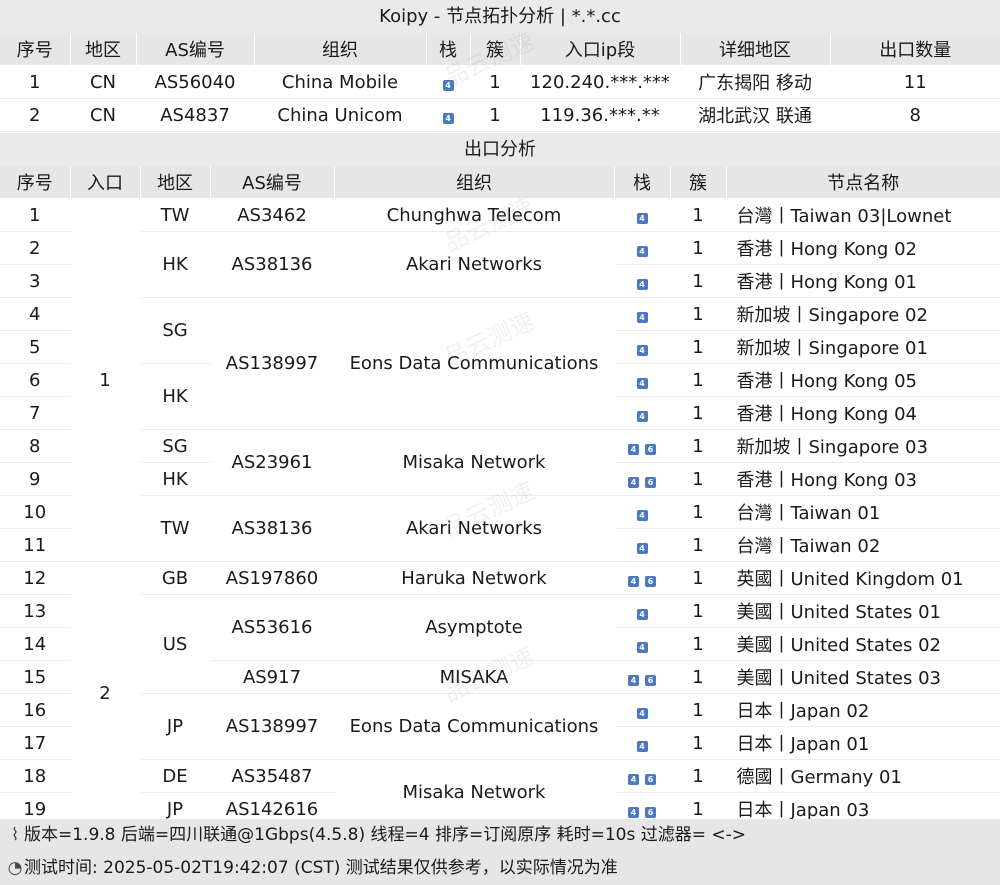 This screenshot has height=885, width=1000. Describe the element at coordinates (105, 693) in the screenshot. I see `row-entry: 2` at that location.